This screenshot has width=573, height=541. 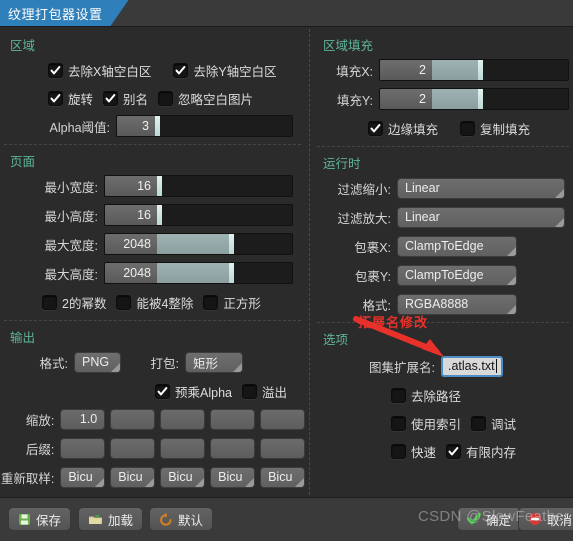 What do you see at coordinates (426, 423) in the screenshot?
I see `checkbox-use-indexes: 使用索引` at bounding box center [426, 423].